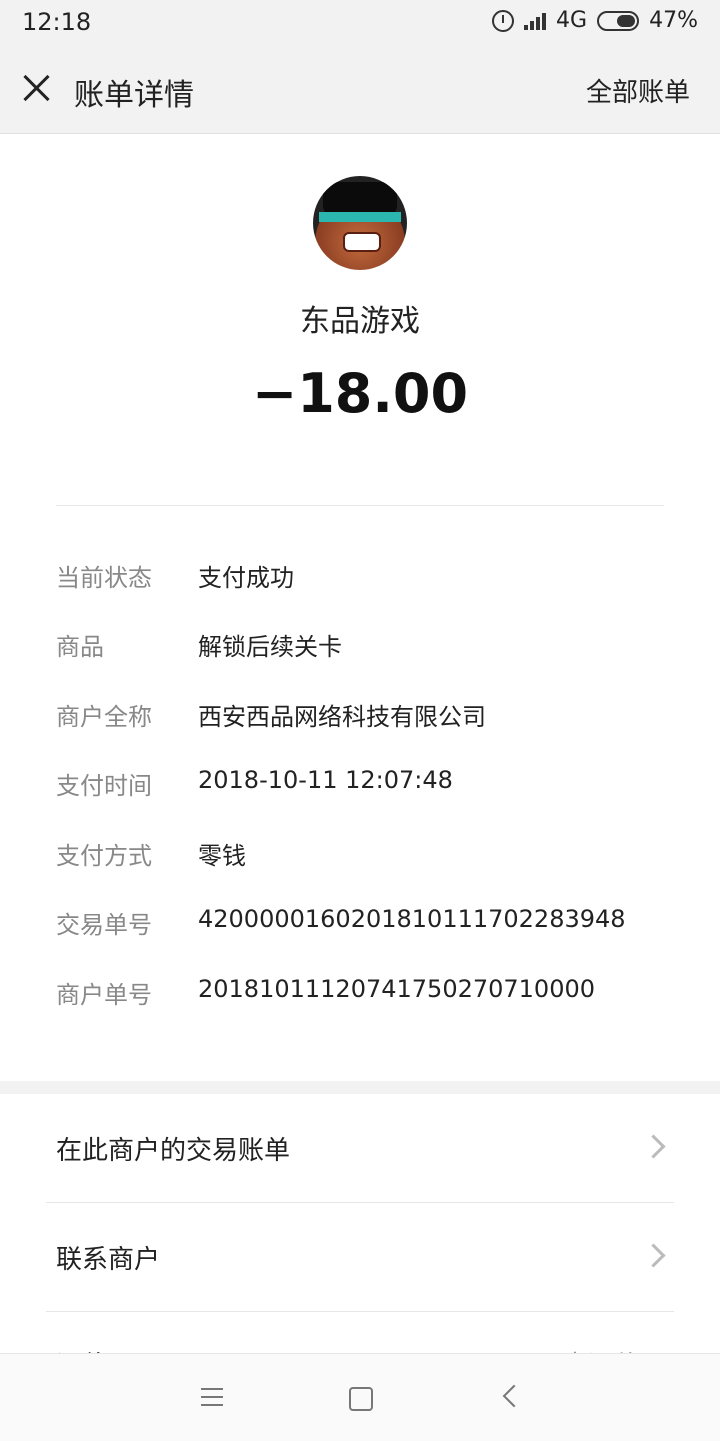 This screenshot has width=720, height=1441. Describe the element at coordinates (270, 647) in the screenshot. I see `detail-value: 解锁后续关卡` at that location.